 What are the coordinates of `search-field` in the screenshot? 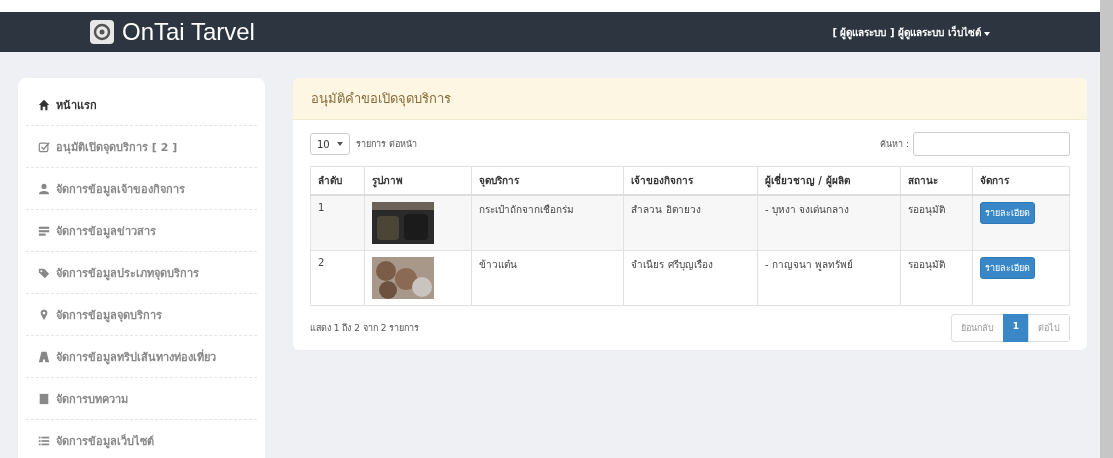 It's located at (991, 144).